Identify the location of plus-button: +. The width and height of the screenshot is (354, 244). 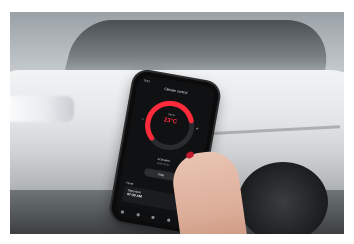
(197, 129).